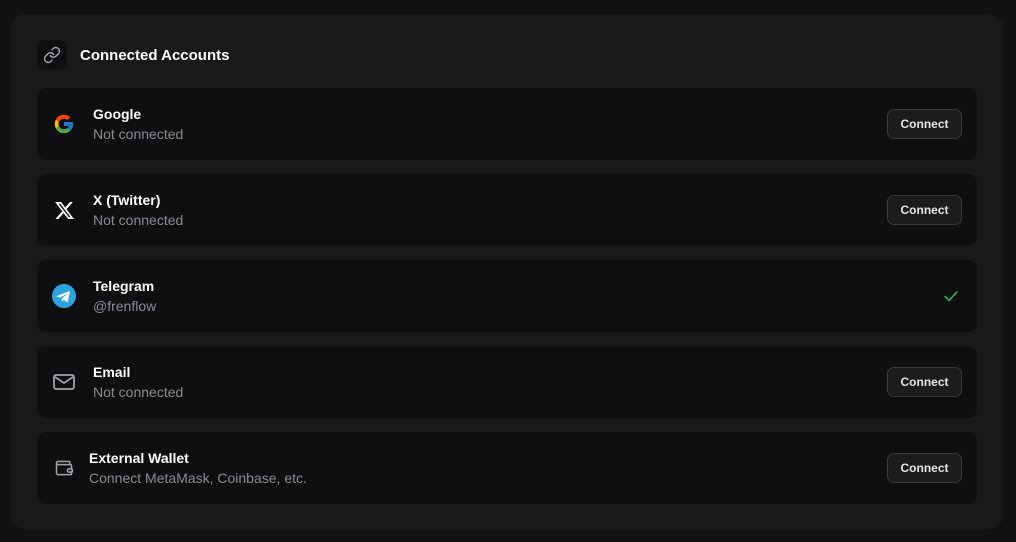 Image resolution: width=1016 pixels, height=542 pixels. What do you see at coordinates (507, 382) in the screenshot?
I see `account-row-email: Email Not connected Connect` at bounding box center [507, 382].